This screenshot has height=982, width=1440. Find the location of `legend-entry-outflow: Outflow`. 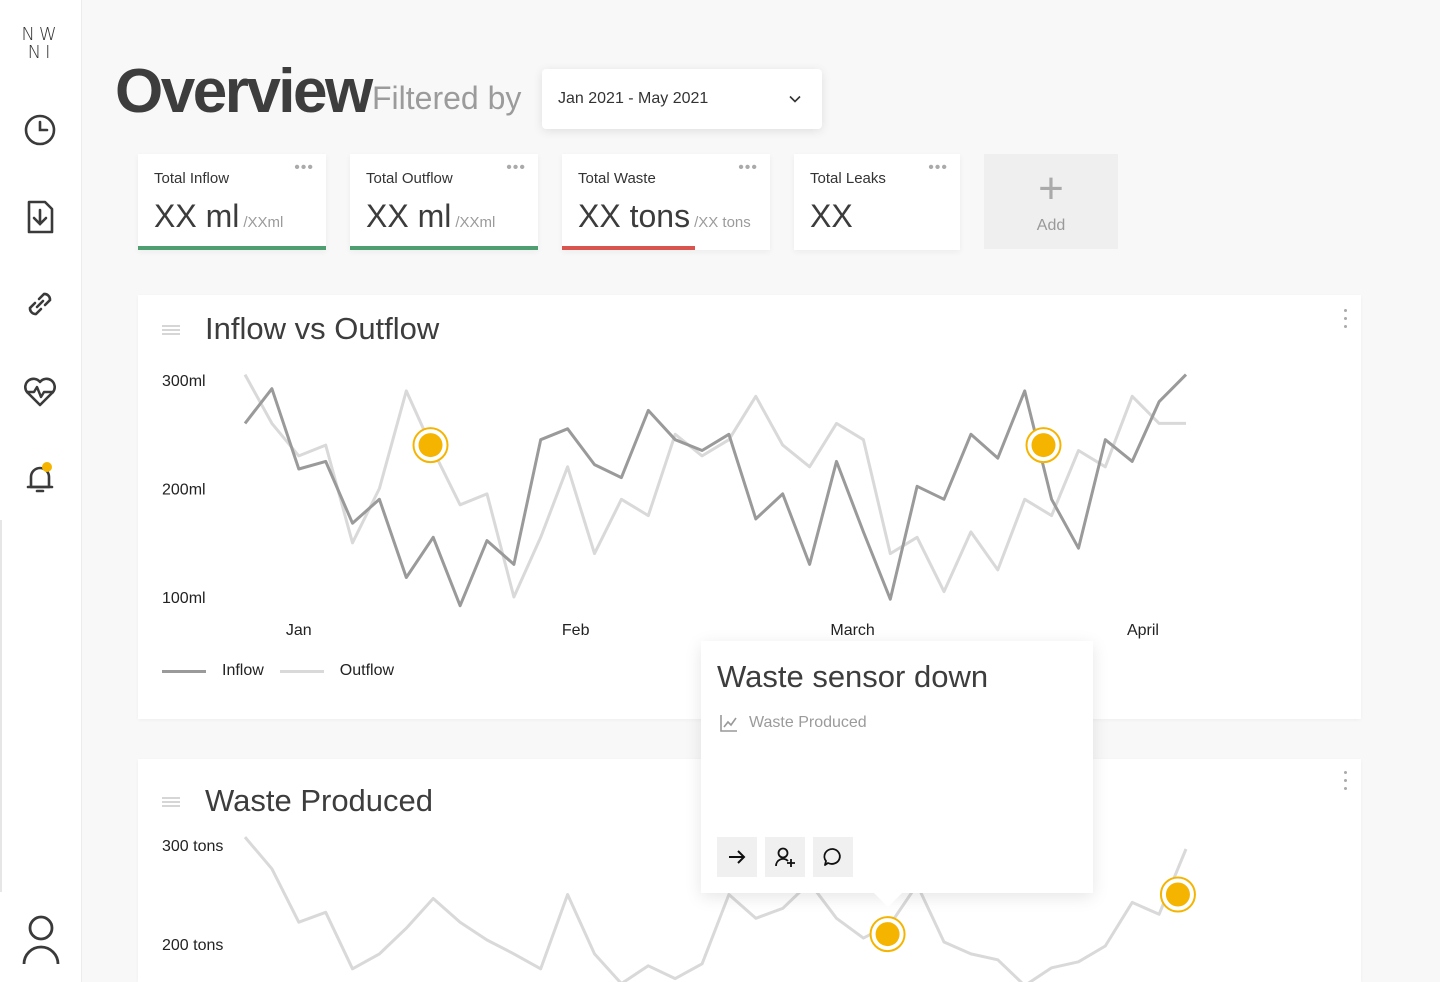

legend-entry-outflow: Outflow is located at coordinates (337, 671).